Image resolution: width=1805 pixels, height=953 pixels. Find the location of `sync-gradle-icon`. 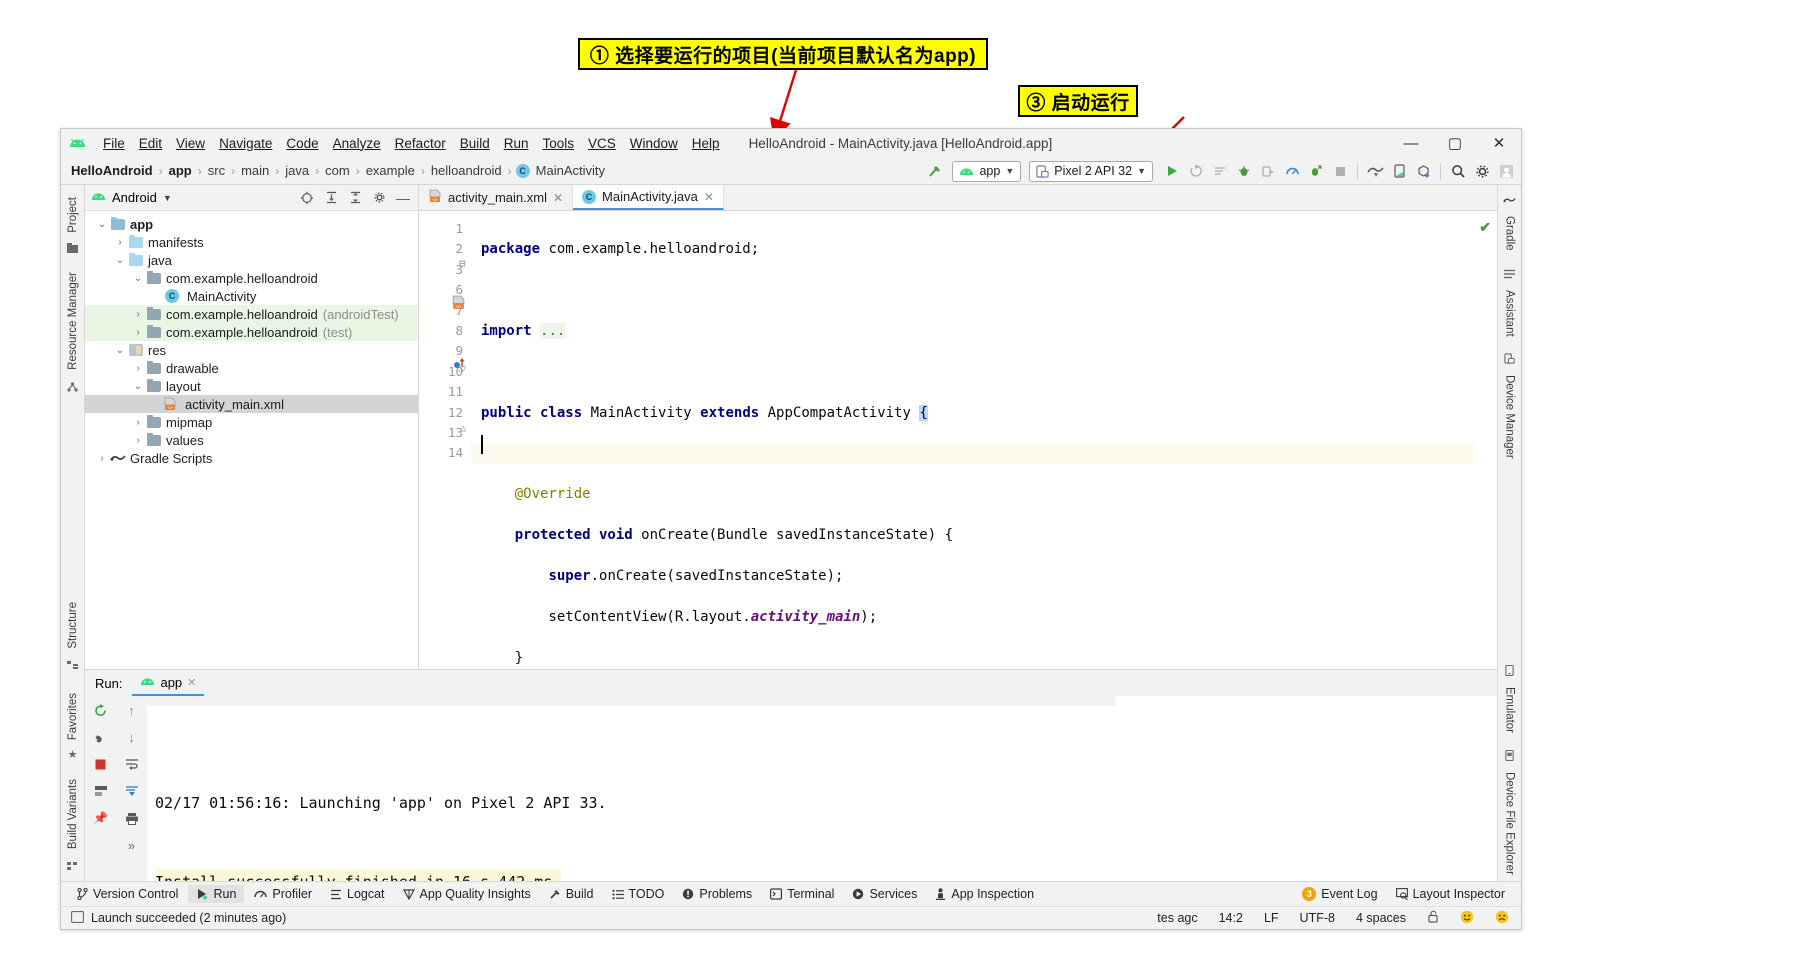

sync-gradle-icon is located at coordinates (1423, 171).